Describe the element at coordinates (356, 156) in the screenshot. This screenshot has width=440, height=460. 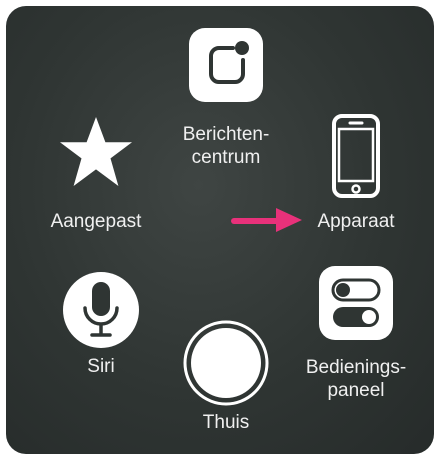
I see `iphone-device-icon` at that location.